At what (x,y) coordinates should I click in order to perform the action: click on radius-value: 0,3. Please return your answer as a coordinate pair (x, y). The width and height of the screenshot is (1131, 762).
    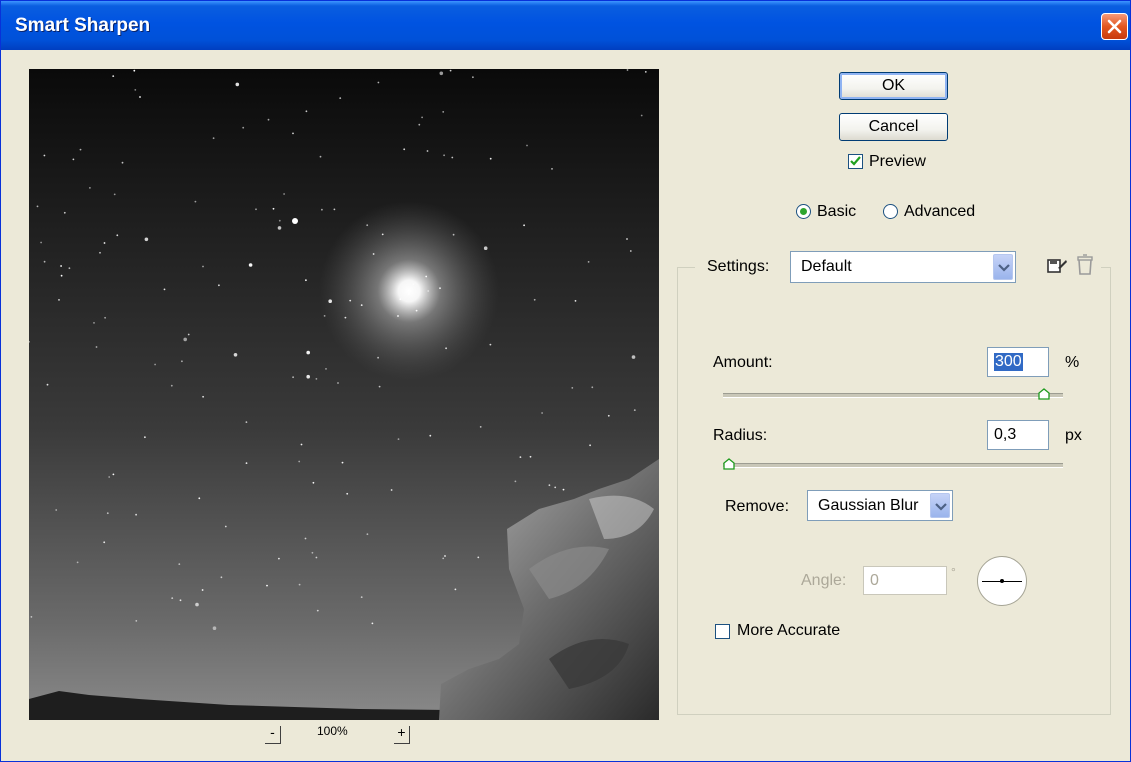
    Looking at the image, I should click on (1005, 434).